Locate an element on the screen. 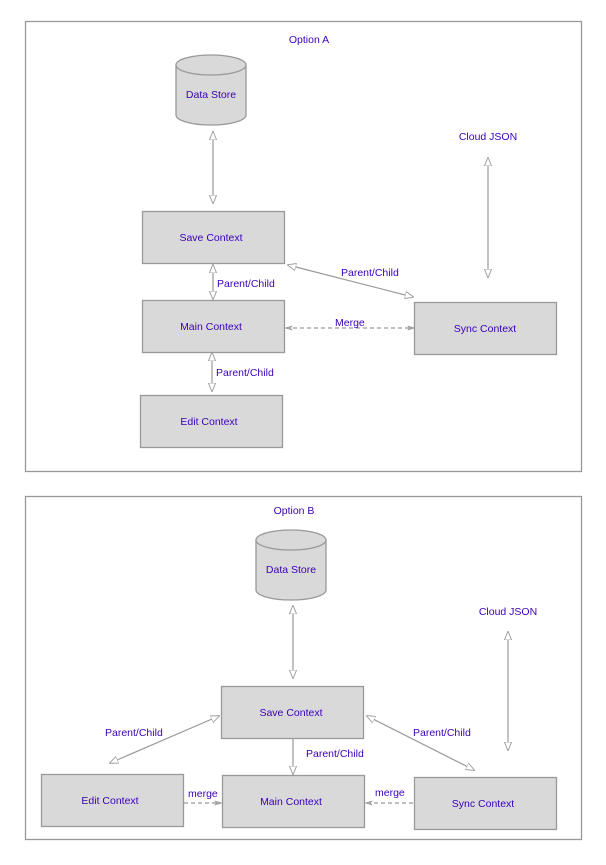 The height and width of the screenshot is (865, 606). edge-label-sync-main: merge is located at coordinates (390, 793).